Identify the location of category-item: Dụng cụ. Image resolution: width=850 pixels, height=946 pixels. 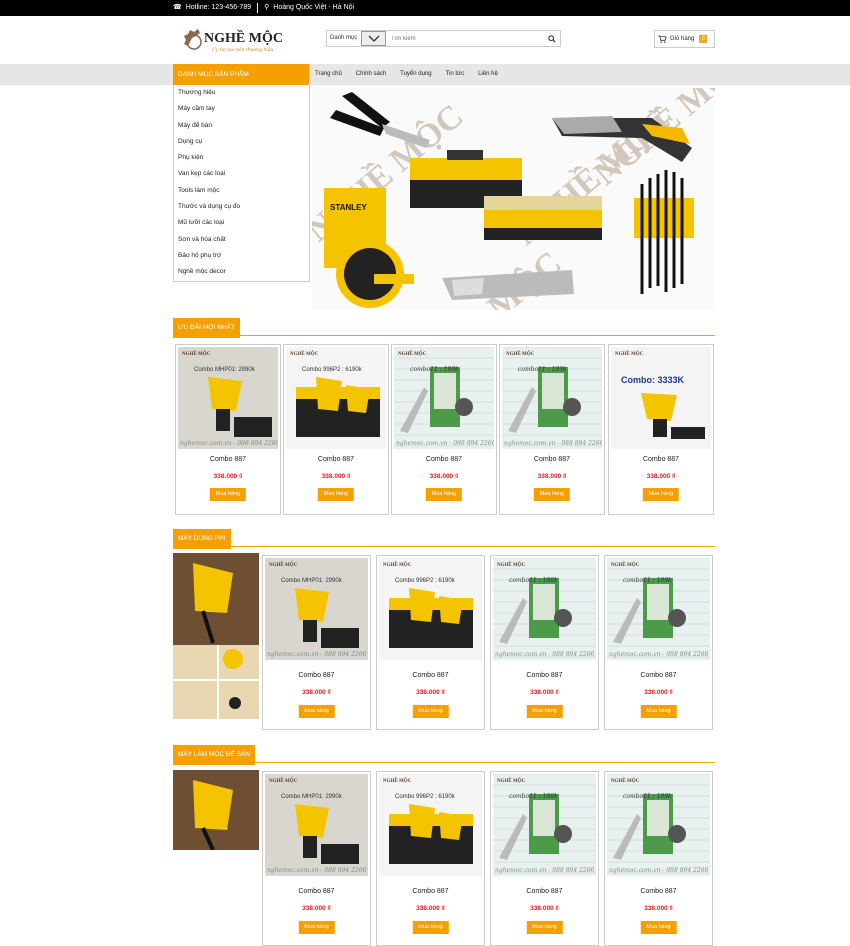
(241, 142).